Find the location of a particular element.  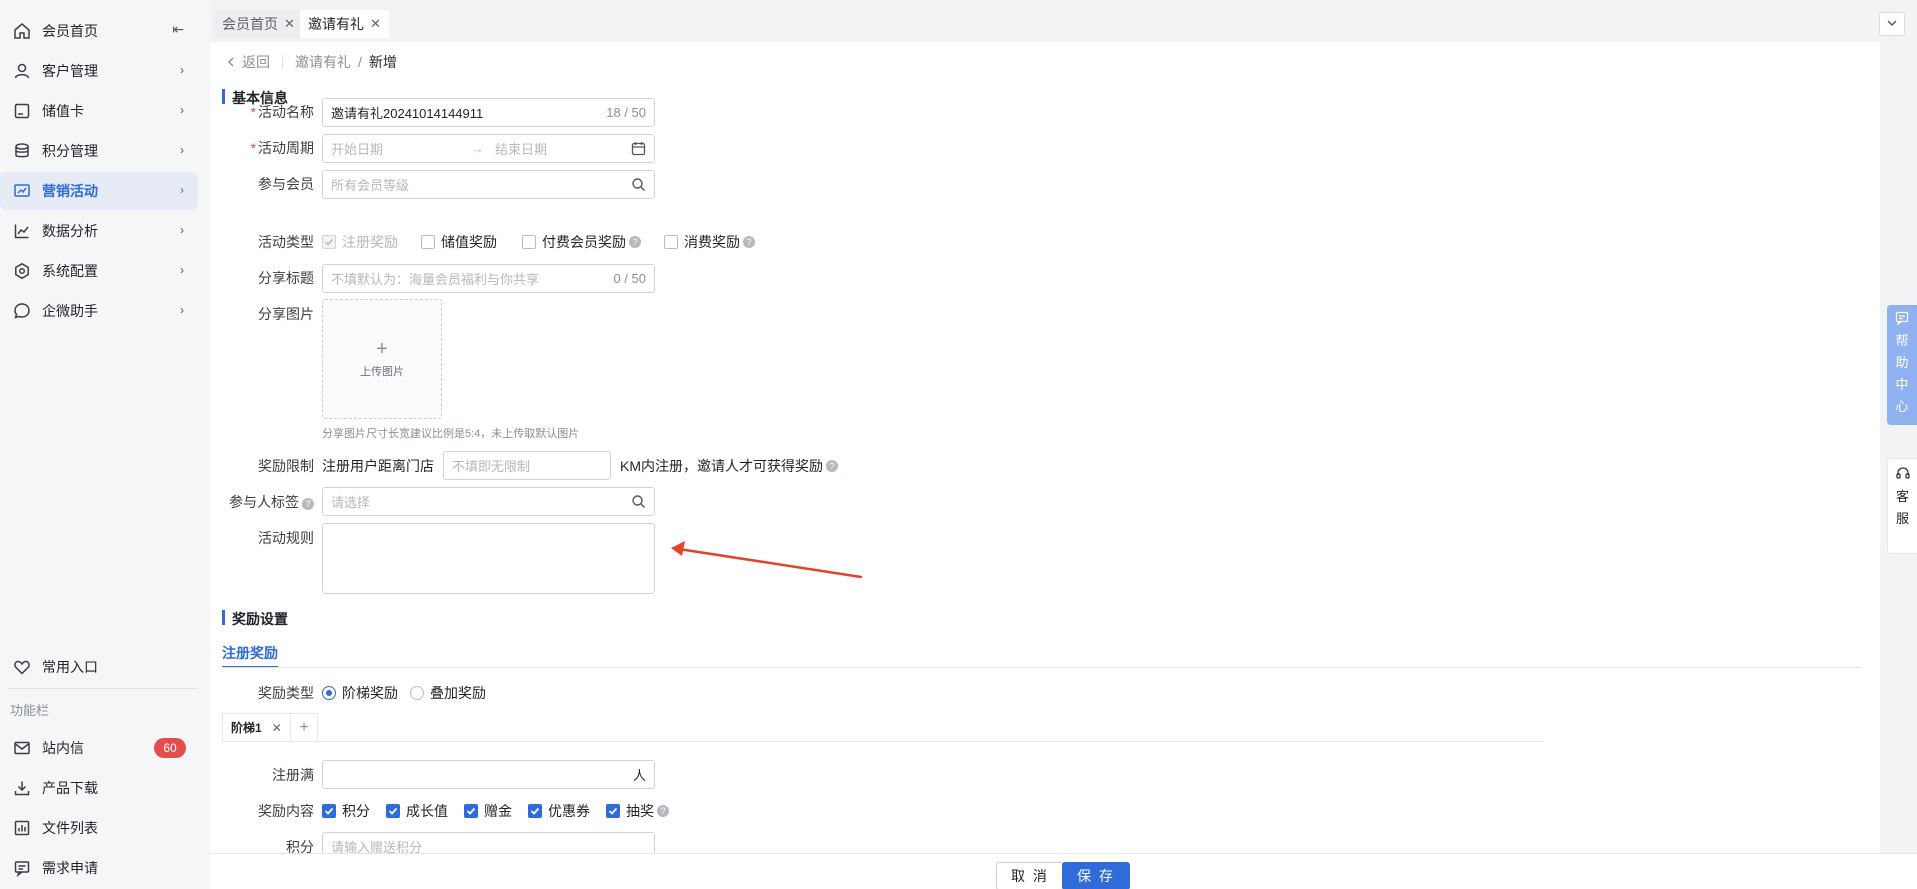

range-arrow-icon: → is located at coordinates (477, 148).